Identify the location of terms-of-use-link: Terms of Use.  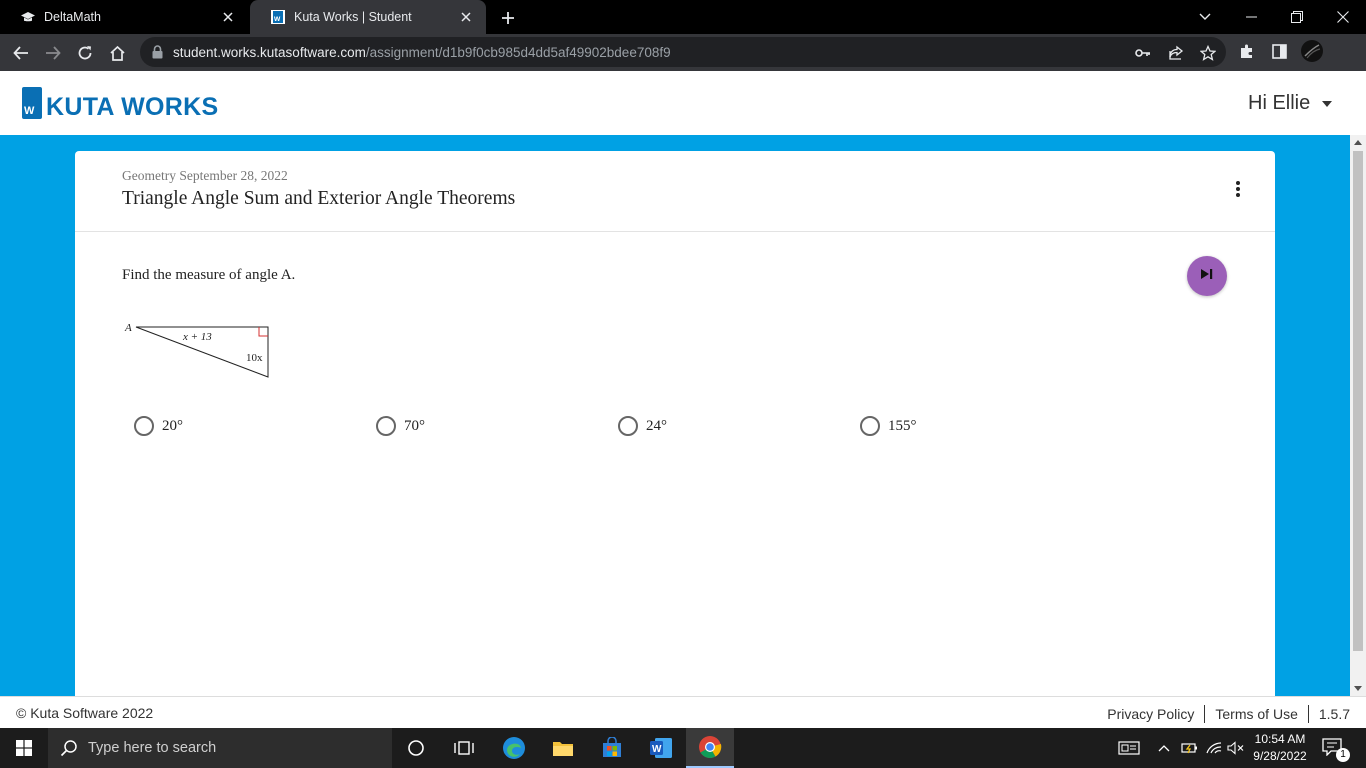
(1256, 714).